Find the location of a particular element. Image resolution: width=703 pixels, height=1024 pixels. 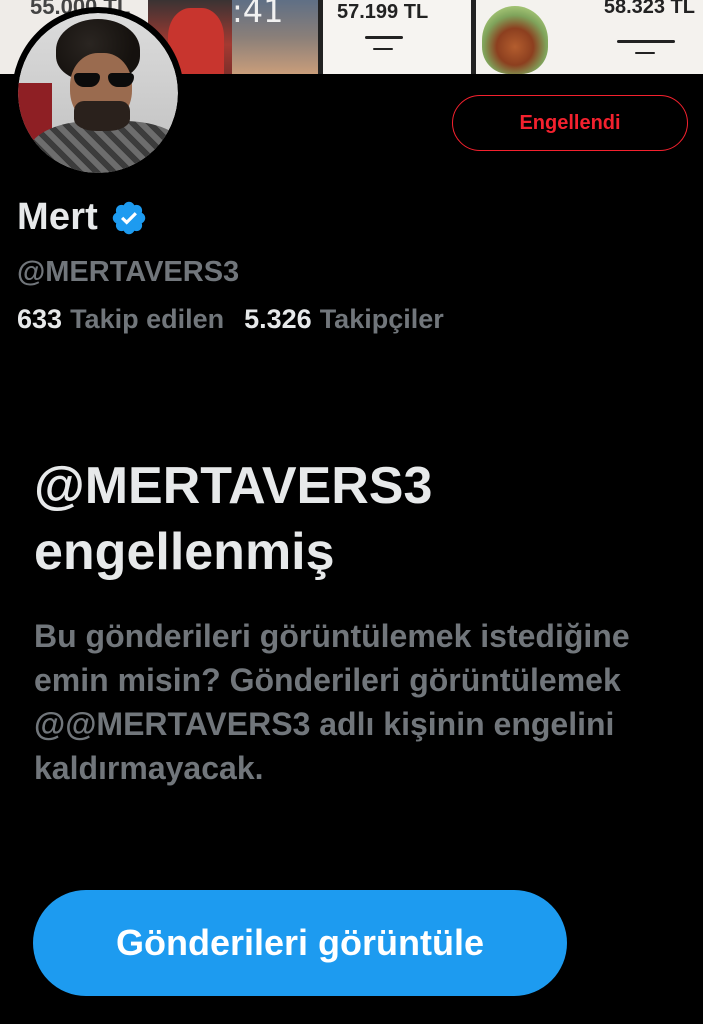

following-count: 633 is located at coordinates (40, 319).